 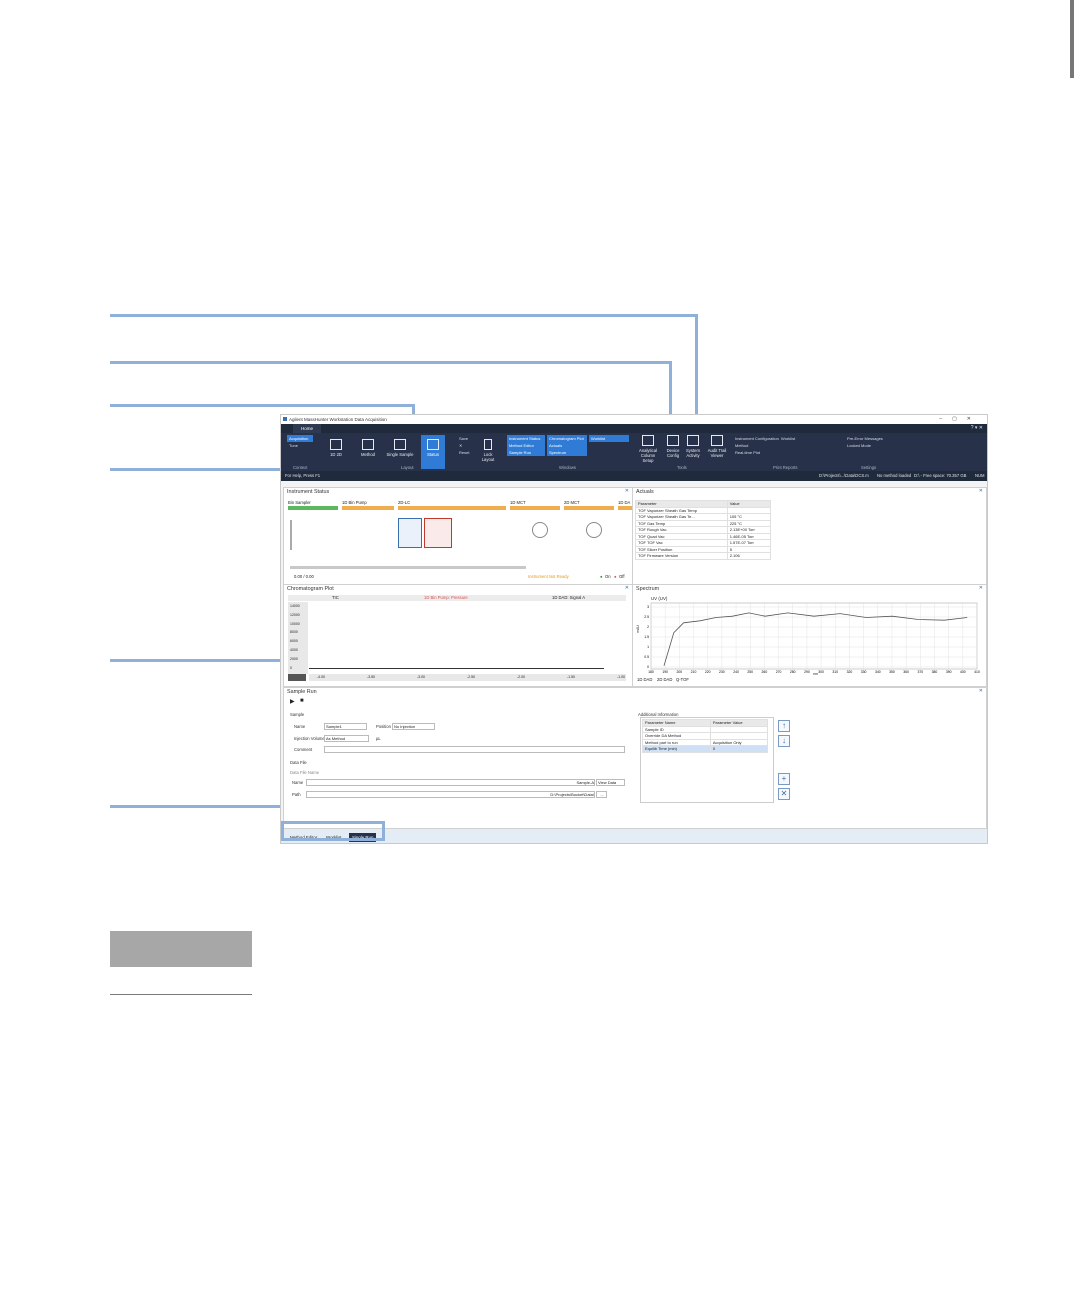 What do you see at coordinates (345, 726) in the screenshot?
I see `sample-name-input: Sample1` at bounding box center [345, 726].